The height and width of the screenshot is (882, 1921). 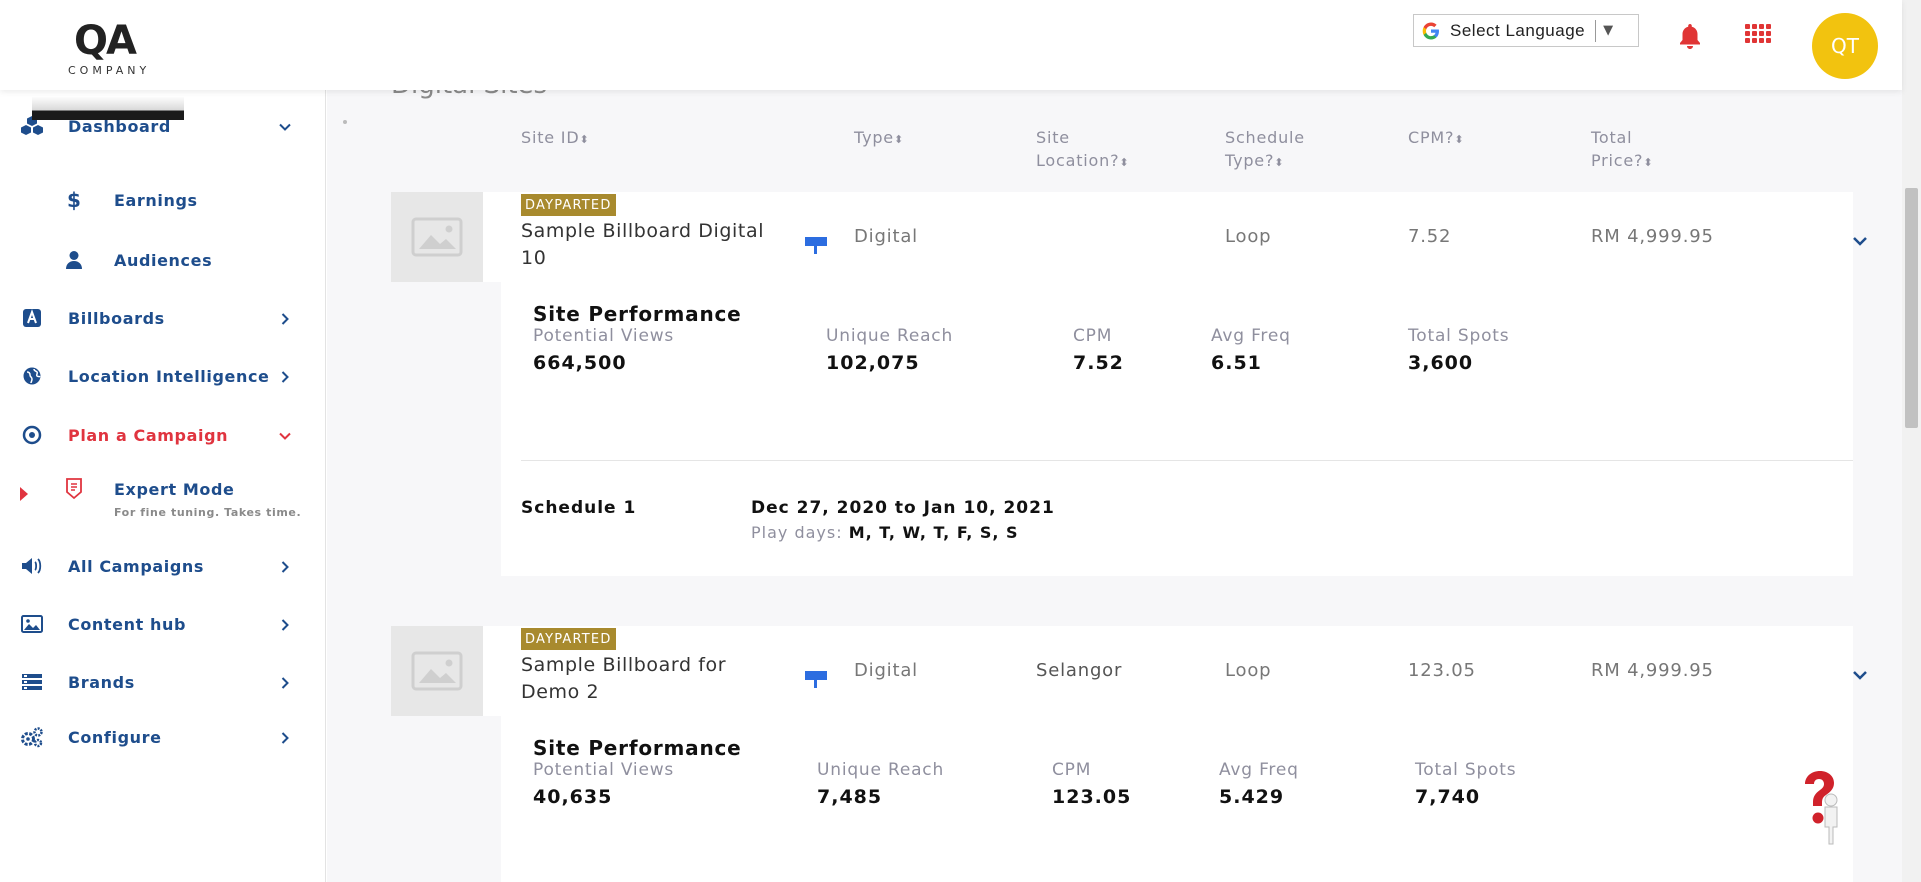 I want to click on section-title: Digital Sites, so click(x=469, y=95).